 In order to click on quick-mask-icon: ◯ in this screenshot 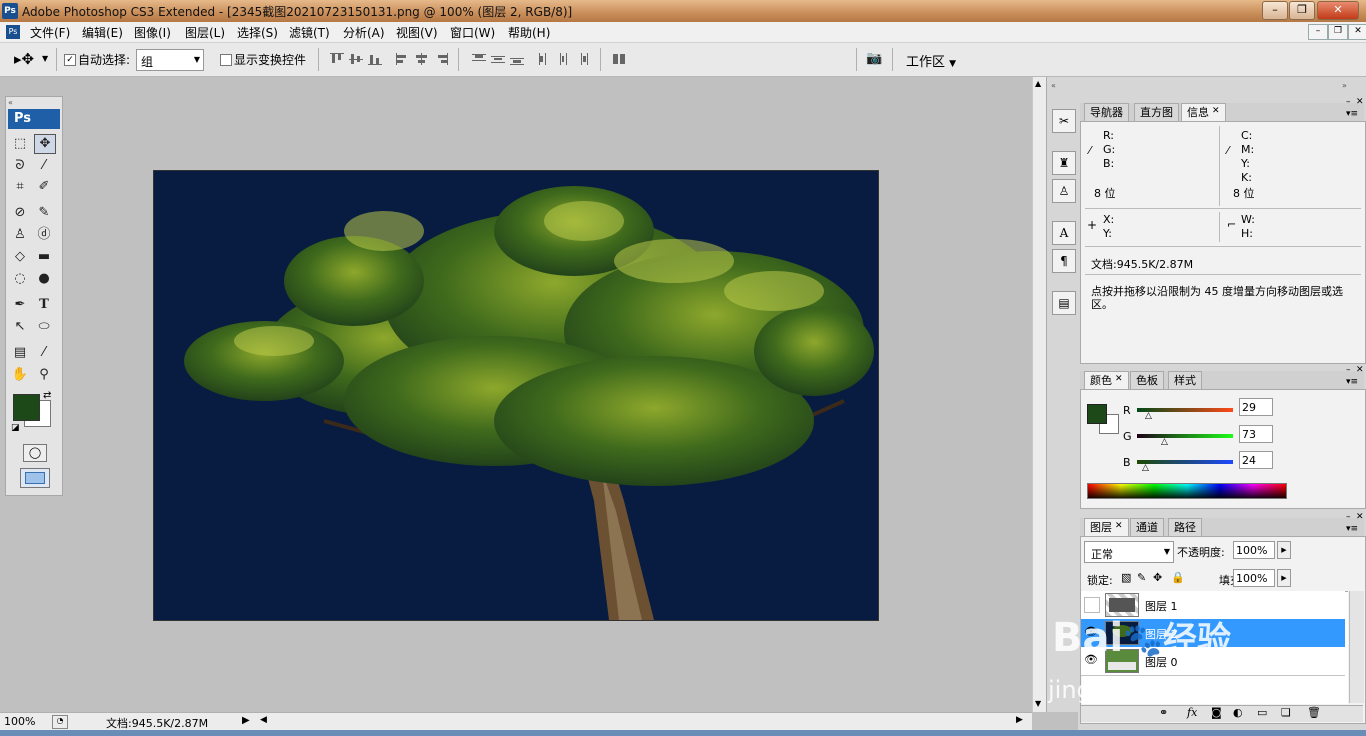, I will do `click(35, 453)`.